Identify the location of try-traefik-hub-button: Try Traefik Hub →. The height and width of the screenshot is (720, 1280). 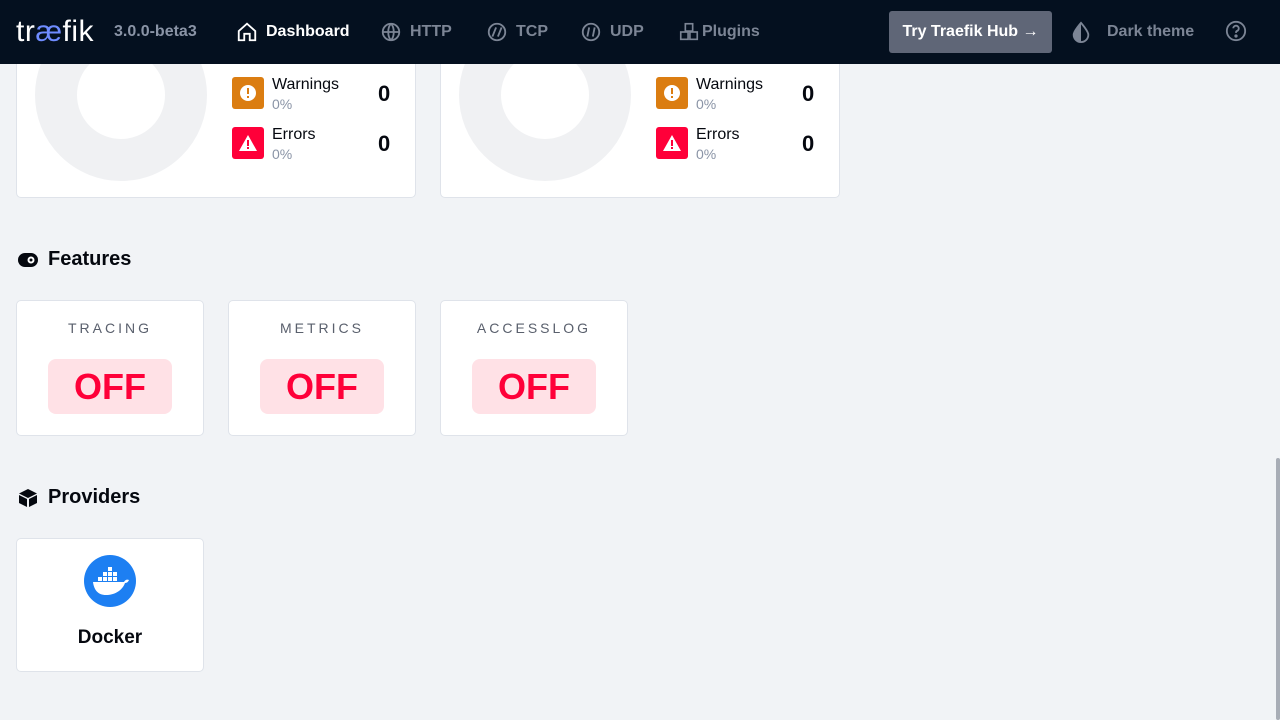
(970, 32).